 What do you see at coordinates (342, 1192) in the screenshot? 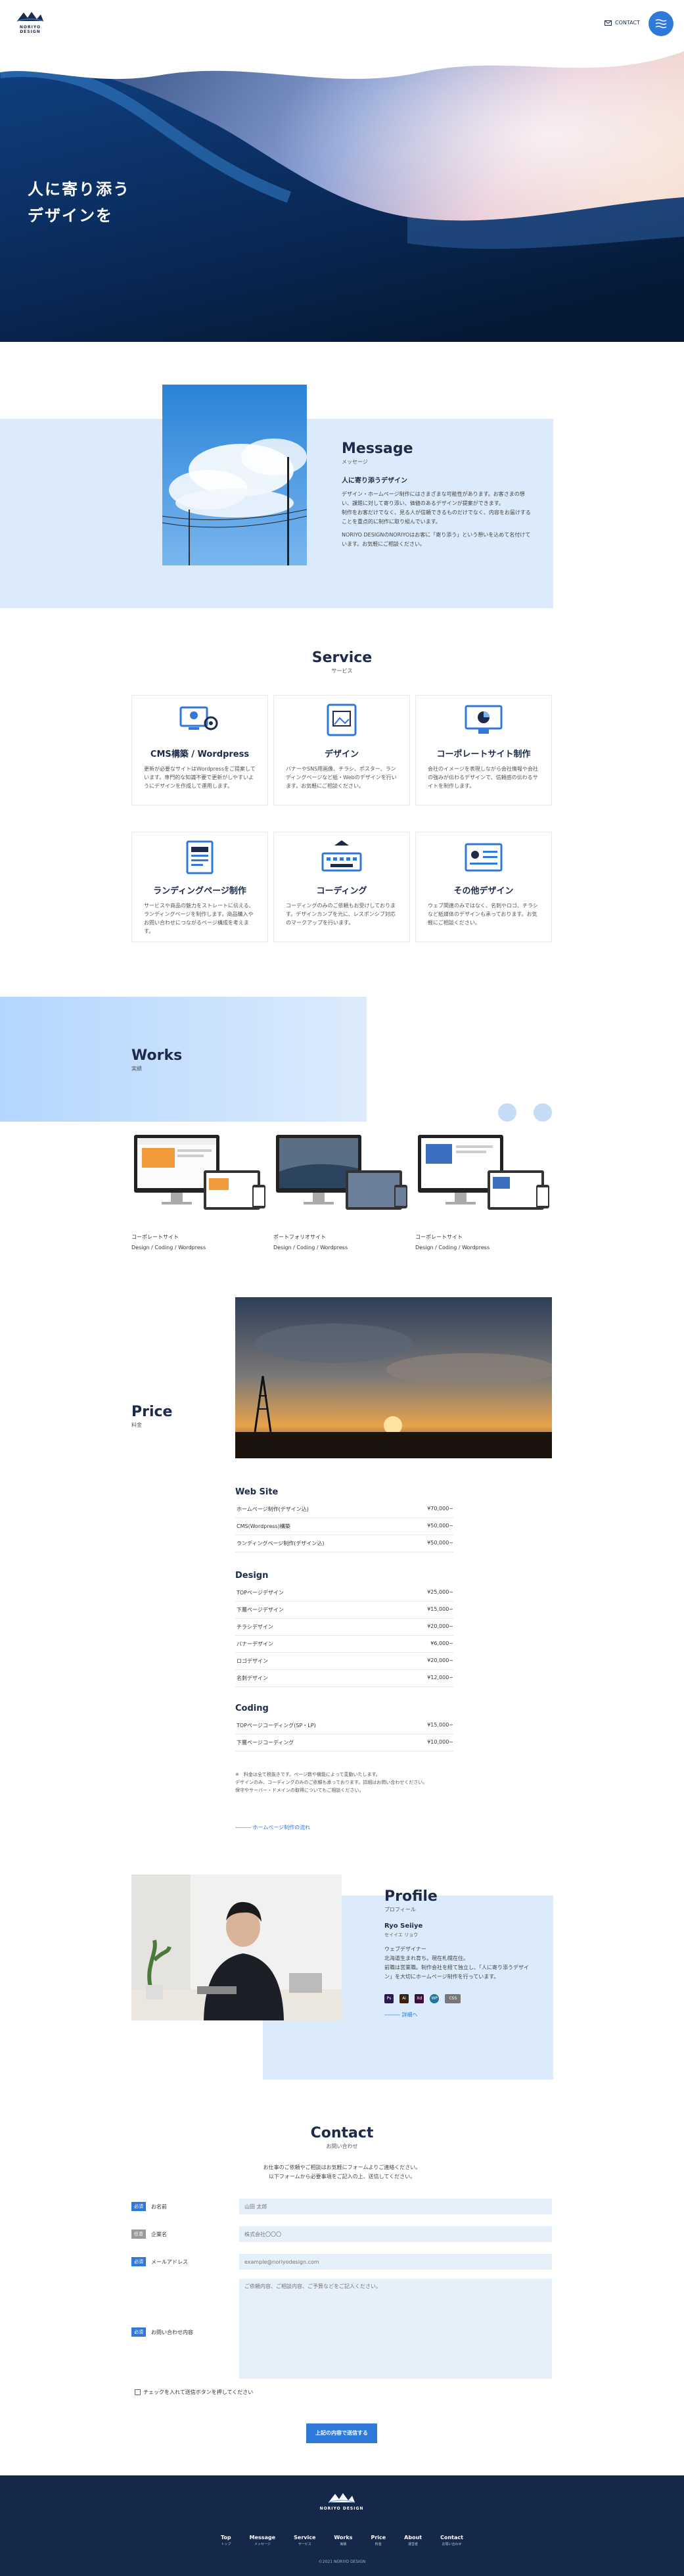
I see `work-item-1: ポートフォリオサイト Design / Coding / Wordpress` at bounding box center [342, 1192].